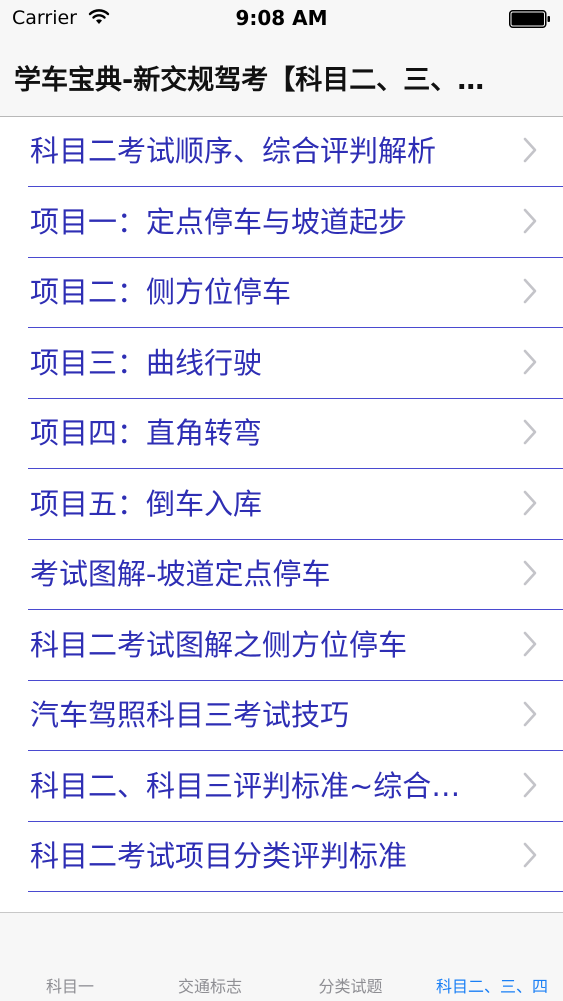 The image size is (563, 1001). I want to click on tab-label: 分类试题, so click(350, 986).